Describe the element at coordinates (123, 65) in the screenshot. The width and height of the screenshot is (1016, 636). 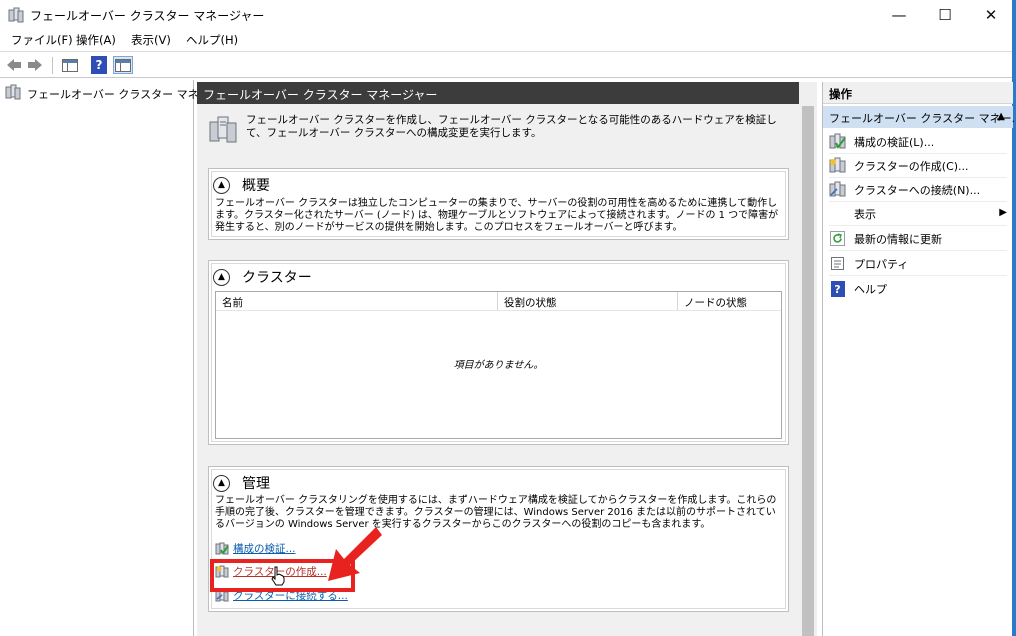
I see `show-action-pane-icon` at that location.